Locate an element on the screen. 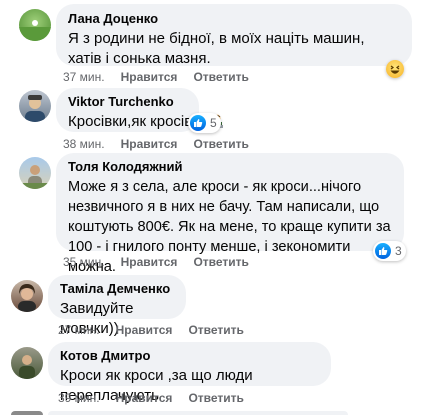 The width and height of the screenshot is (428, 415). comment-actions: 27 мин. Нравится Ответить is located at coordinates (159, 330).